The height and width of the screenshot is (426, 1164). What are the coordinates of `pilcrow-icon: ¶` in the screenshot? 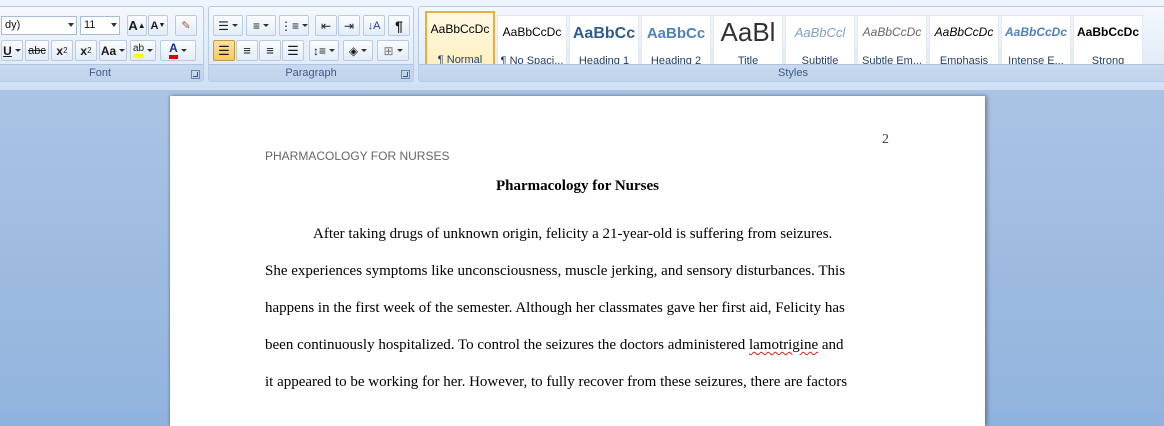 It's located at (399, 25).